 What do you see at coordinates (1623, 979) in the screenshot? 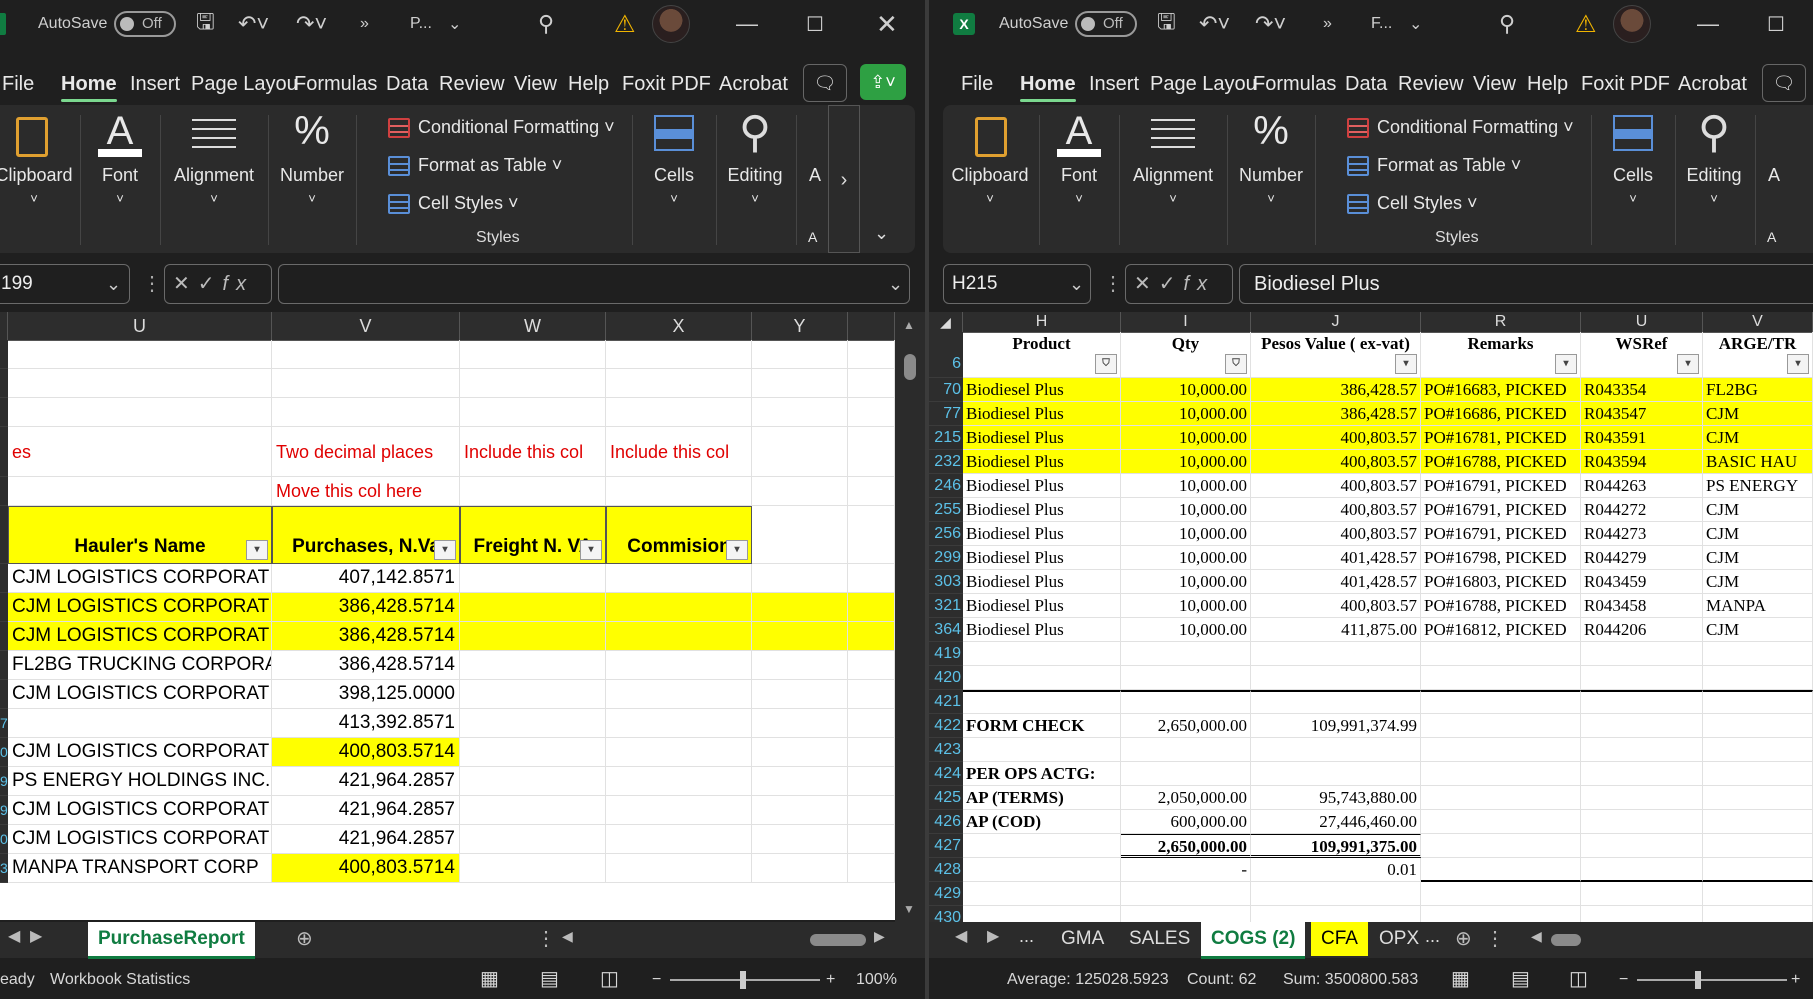
I see `zoom-out-icon: −` at bounding box center [1623, 979].